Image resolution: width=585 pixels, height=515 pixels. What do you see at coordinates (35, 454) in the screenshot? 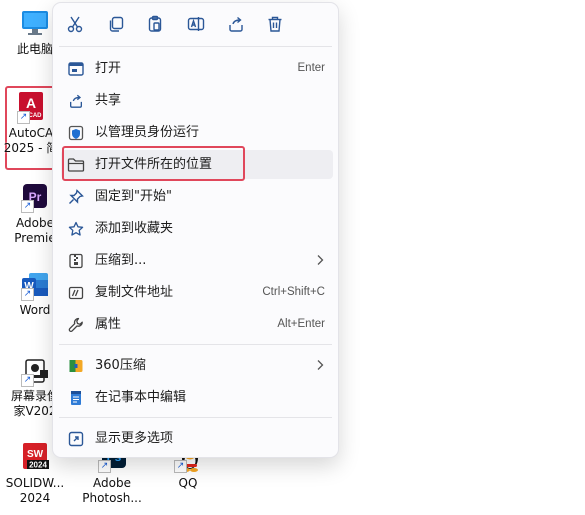
I see `svg-text: SW` at bounding box center [35, 454].